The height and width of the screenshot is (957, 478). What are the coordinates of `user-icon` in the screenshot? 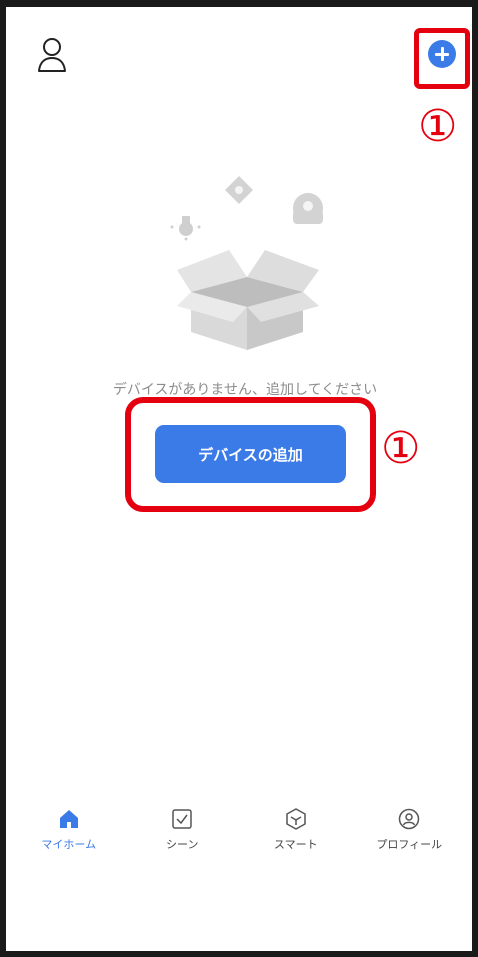 It's located at (52, 55).